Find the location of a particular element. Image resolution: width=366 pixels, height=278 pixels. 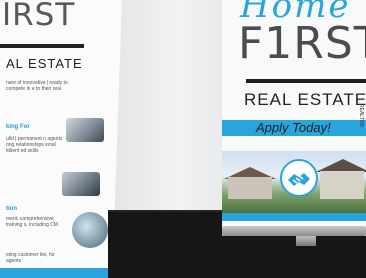

left-banner-brand: IRST is located at coordinates (39, 16).